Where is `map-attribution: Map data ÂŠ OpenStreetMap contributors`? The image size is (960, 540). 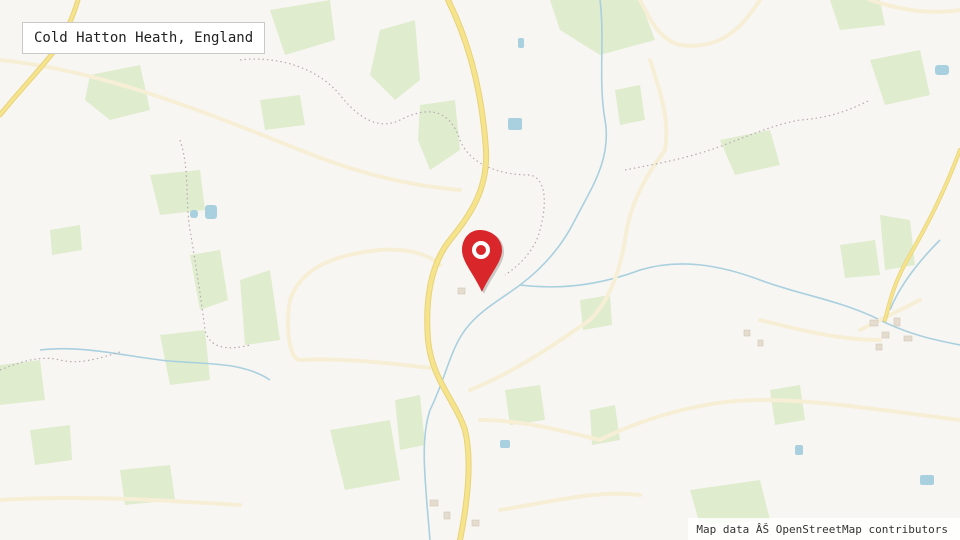
map-attribution: Map data ÂŠ OpenStreetMap contributors is located at coordinates (824, 529).